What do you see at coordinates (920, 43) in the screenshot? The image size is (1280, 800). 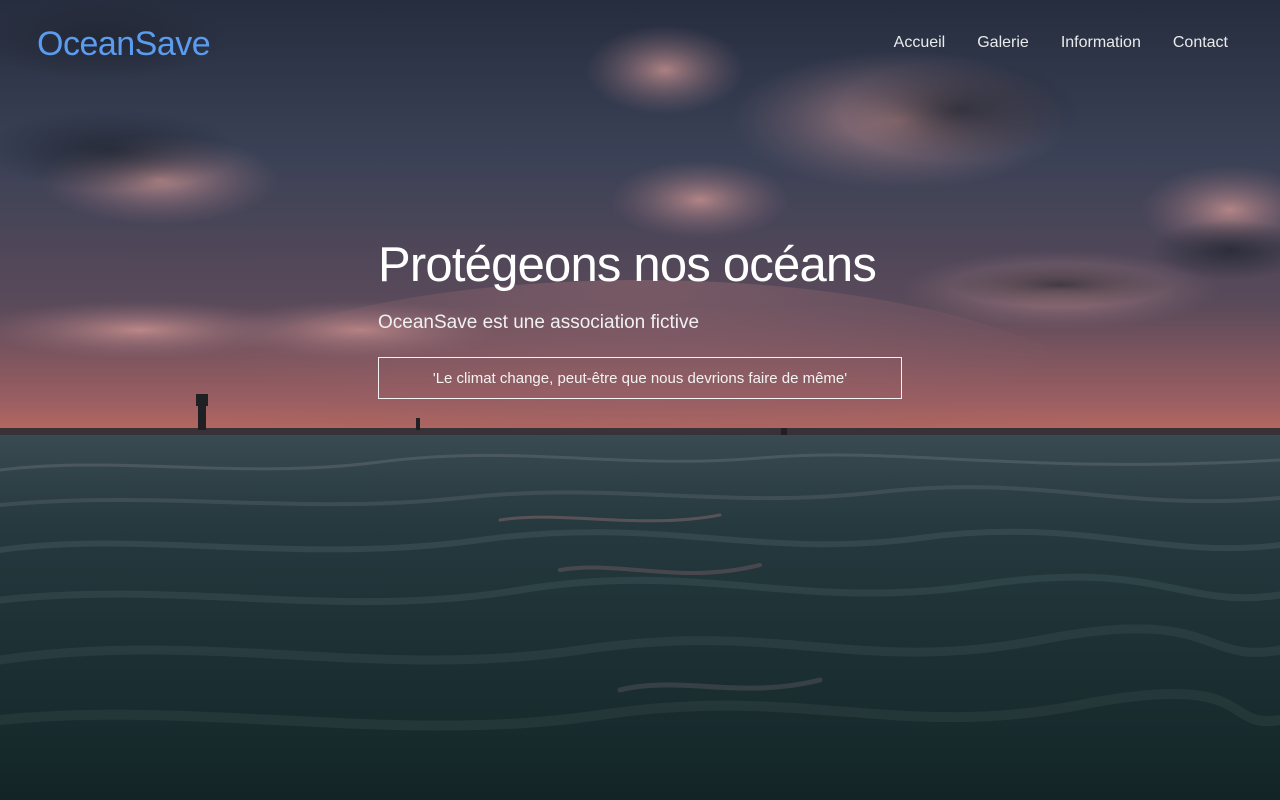 I see `nav-link-accueil: Accueil` at bounding box center [920, 43].